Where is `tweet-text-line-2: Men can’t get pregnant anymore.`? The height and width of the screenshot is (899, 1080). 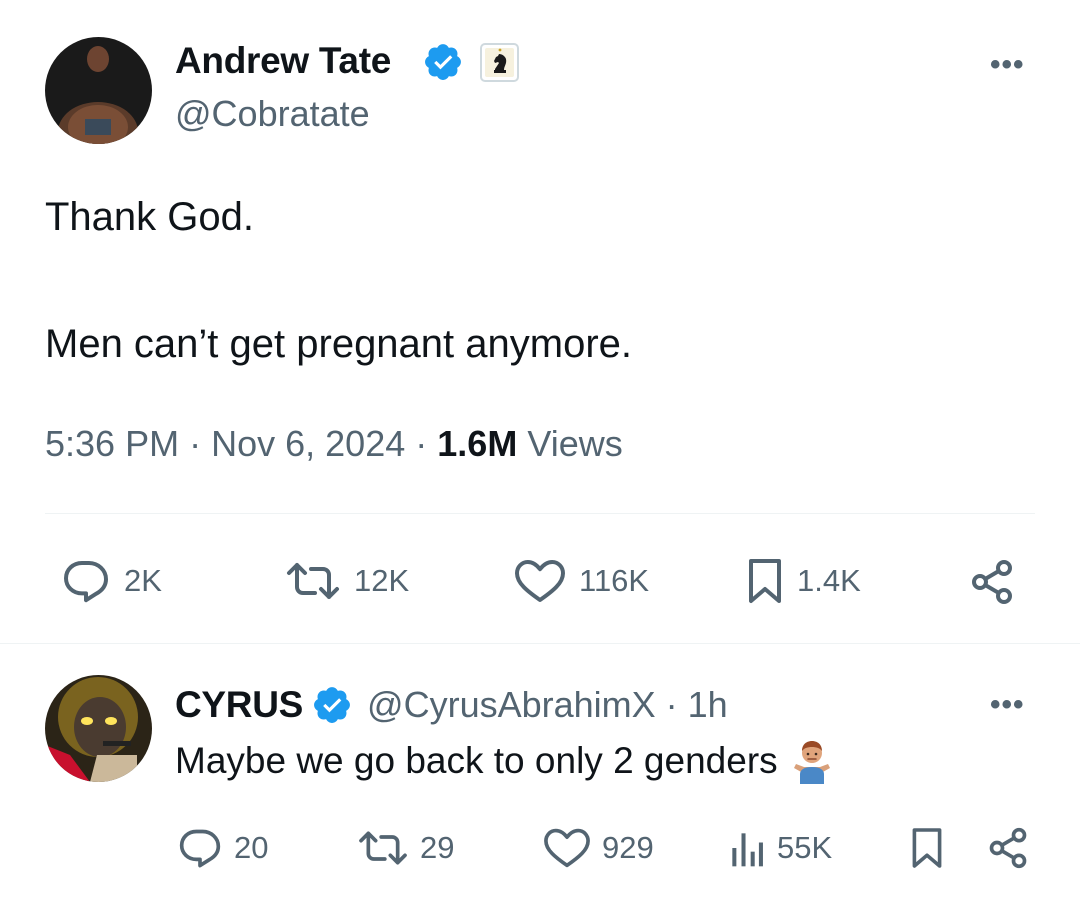 tweet-text-line-2: Men can’t get pregnant anymore. is located at coordinates (339, 344).